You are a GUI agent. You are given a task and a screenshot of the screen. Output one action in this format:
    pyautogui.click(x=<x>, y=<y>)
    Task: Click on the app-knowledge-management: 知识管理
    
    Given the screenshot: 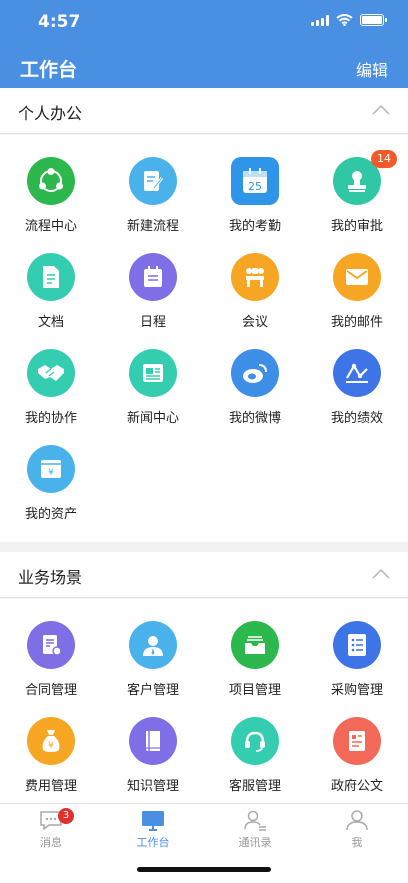 What is the action you would take?
    pyautogui.click(x=153, y=765)
    